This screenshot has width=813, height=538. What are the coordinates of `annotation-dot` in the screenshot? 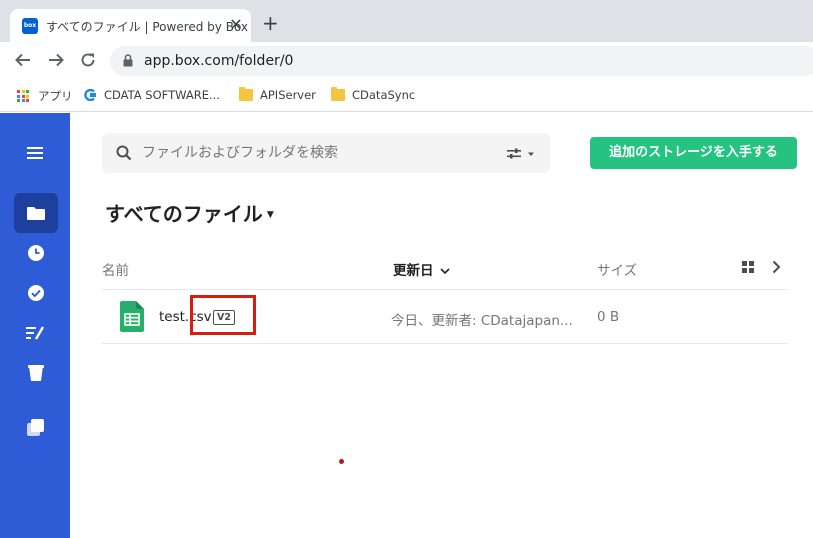 It's located at (341, 461).